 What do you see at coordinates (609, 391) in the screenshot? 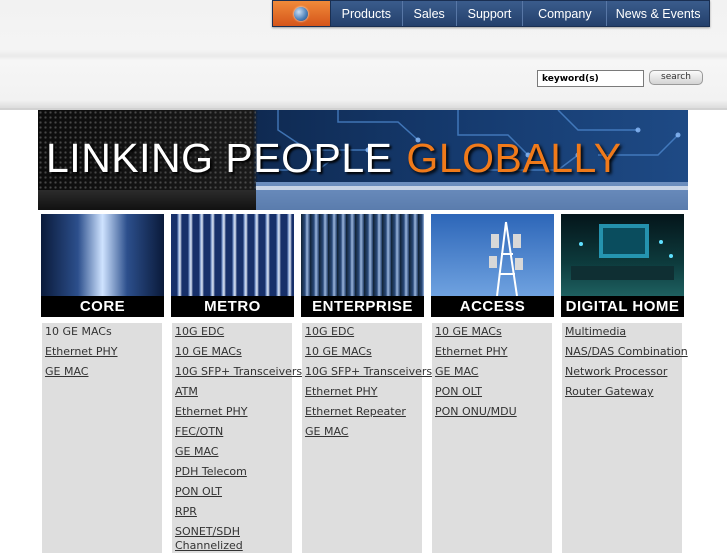
I see `digital-home-link: Router Gateway` at bounding box center [609, 391].